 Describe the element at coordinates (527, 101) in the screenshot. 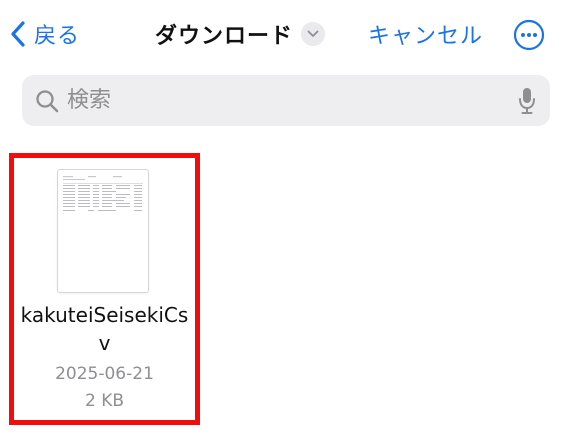

I see `microphone-icon` at that location.